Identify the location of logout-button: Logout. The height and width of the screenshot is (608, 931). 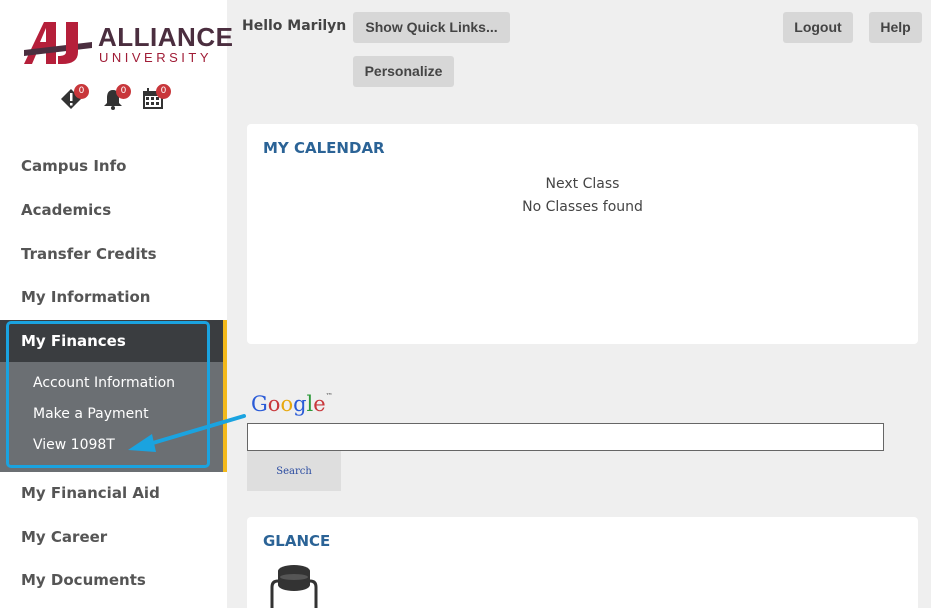
(818, 27).